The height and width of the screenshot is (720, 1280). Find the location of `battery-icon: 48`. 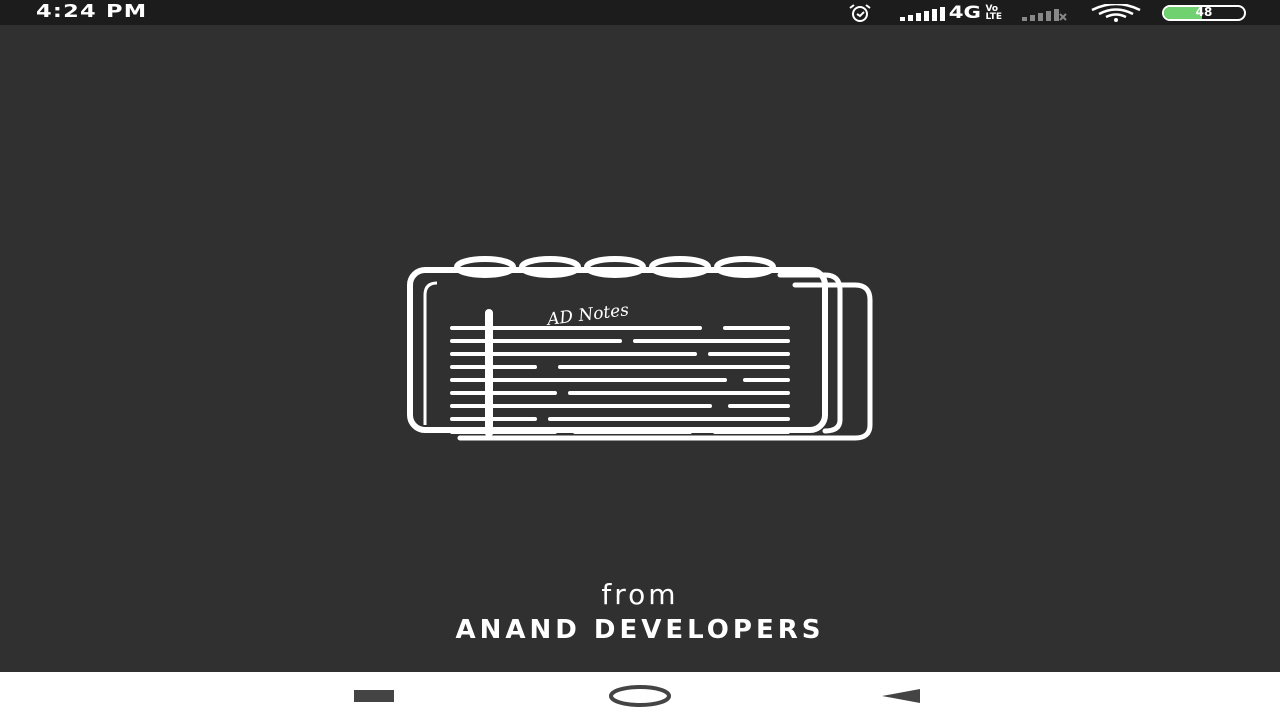

battery-icon: 48 is located at coordinates (1204, 12).